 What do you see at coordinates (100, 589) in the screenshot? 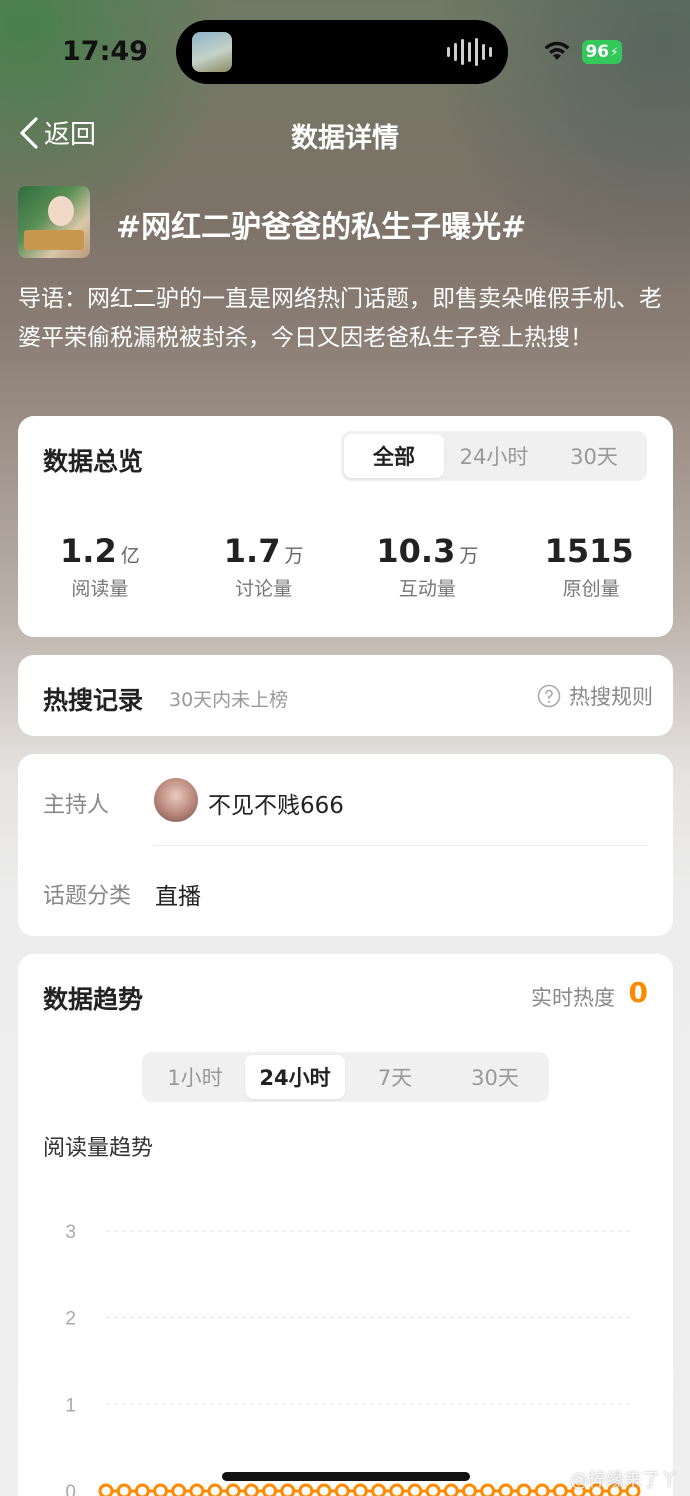
I see `stat-label: 阅读量` at bounding box center [100, 589].